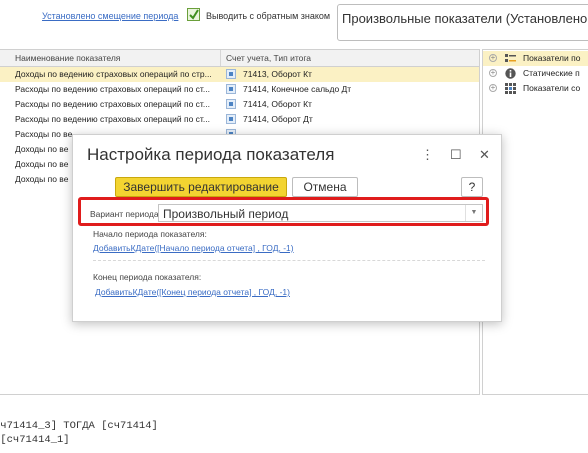 The width and height of the screenshot is (588, 453). What do you see at coordinates (110, 16) in the screenshot?
I see `offset-period-link: Установлено смещение периода` at bounding box center [110, 16].